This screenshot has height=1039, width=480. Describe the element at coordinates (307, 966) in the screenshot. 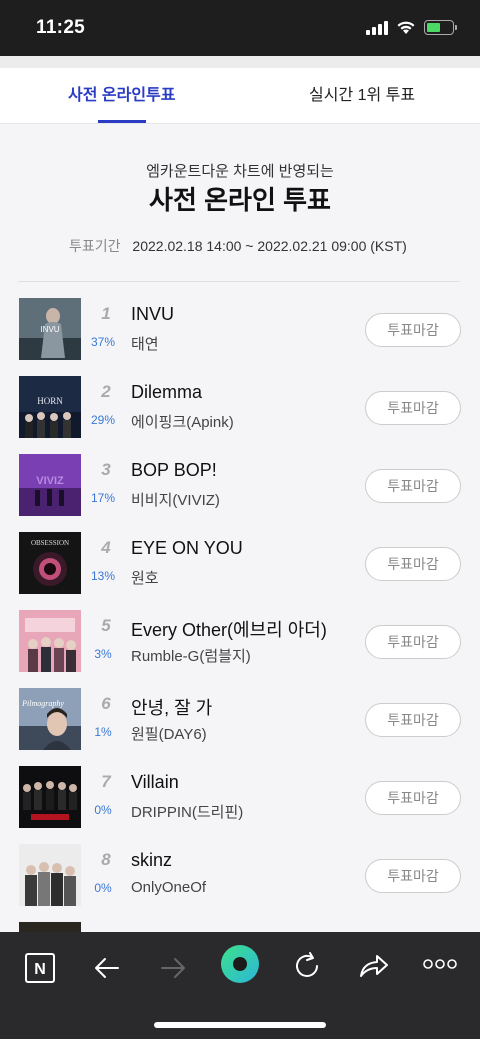

I see `refresh-icon` at that location.